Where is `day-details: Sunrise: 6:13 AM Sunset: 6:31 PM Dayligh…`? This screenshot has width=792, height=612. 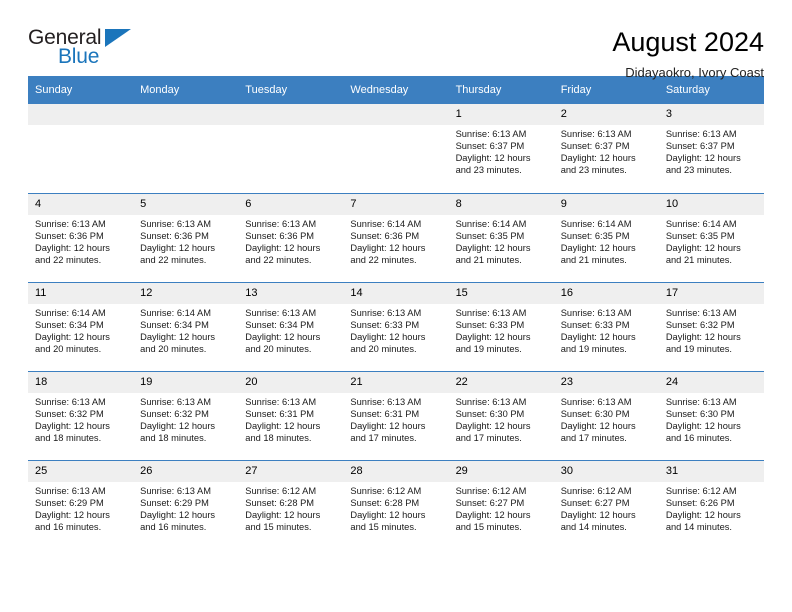
day-details: Sunrise: 6:13 AM Sunset: 6:31 PM Dayligh… is located at coordinates (290, 418).